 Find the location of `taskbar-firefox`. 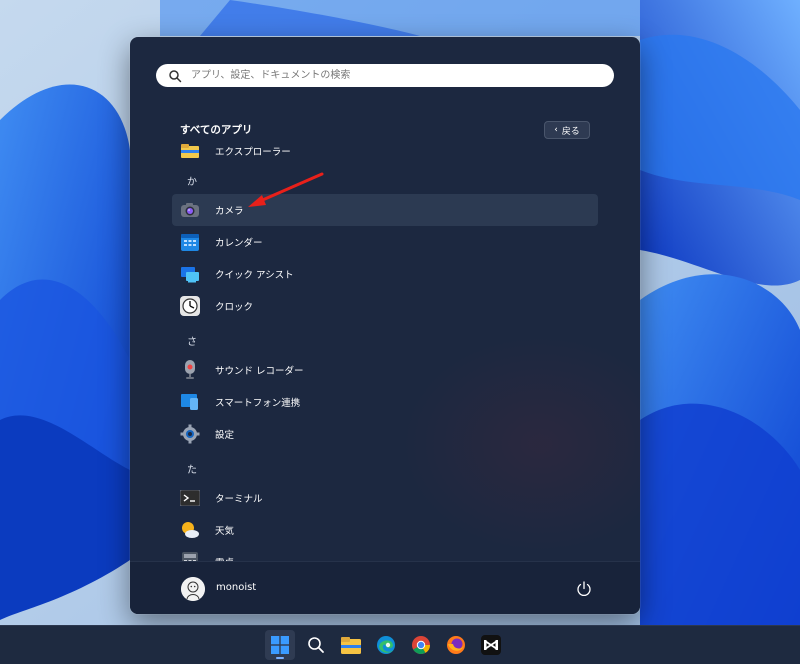

taskbar-firefox is located at coordinates (456, 645).